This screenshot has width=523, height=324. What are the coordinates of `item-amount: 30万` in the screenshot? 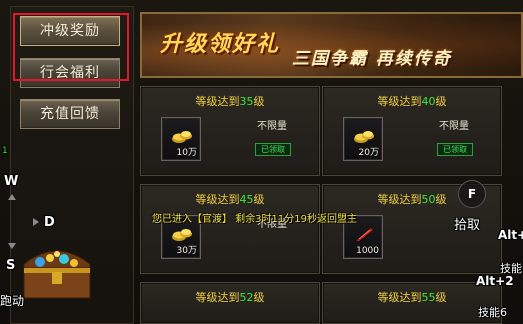 It's located at (186, 251).